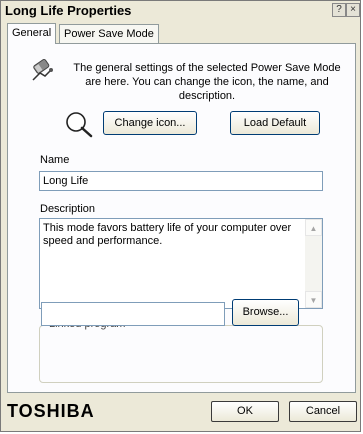 The height and width of the screenshot is (434, 363). I want to click on help-button: ?, so click(339, 10).